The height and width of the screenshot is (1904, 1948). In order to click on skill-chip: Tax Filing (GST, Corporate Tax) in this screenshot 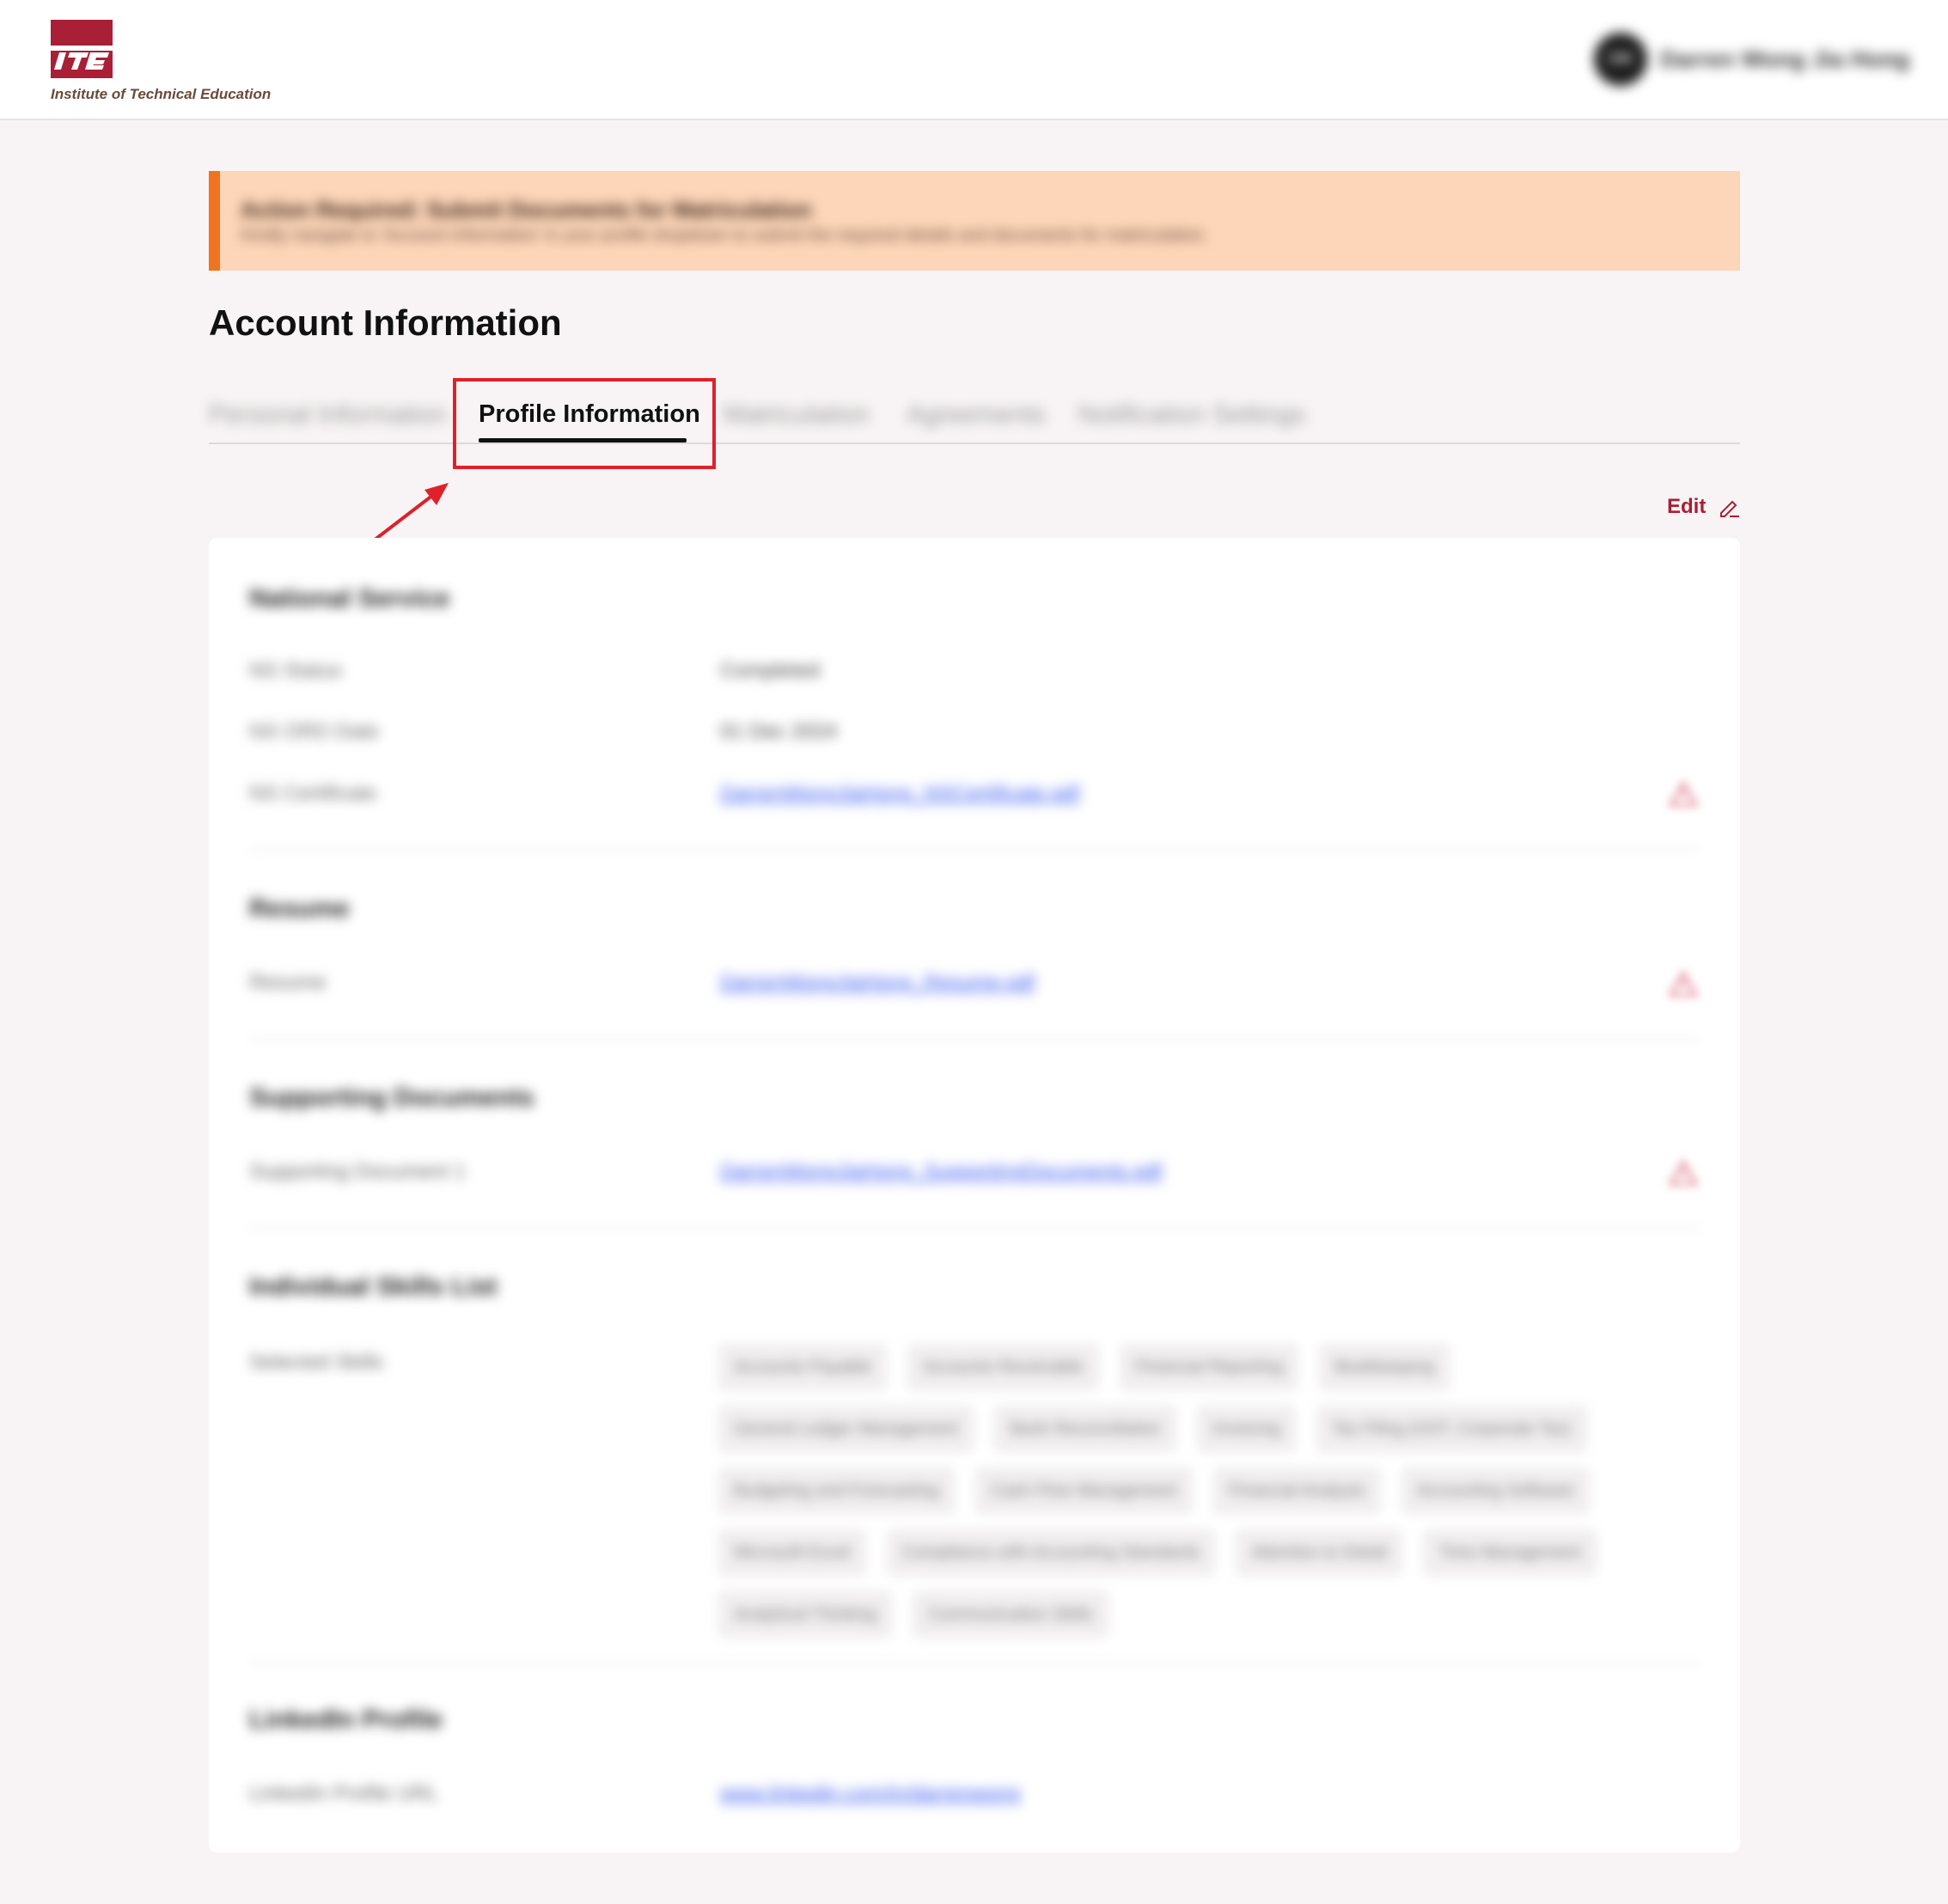, I will do `click(1451, 1429)`.